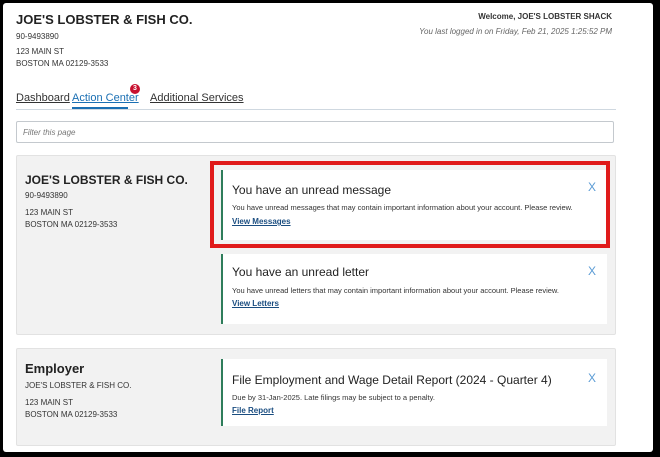 The width and height of the screenshot is (660, 457). Describe the element at coordinates (545, 16) in the screenshot. I see `welcome-text: Welcome, JOE'S LOBSTER SHACK` at that location.